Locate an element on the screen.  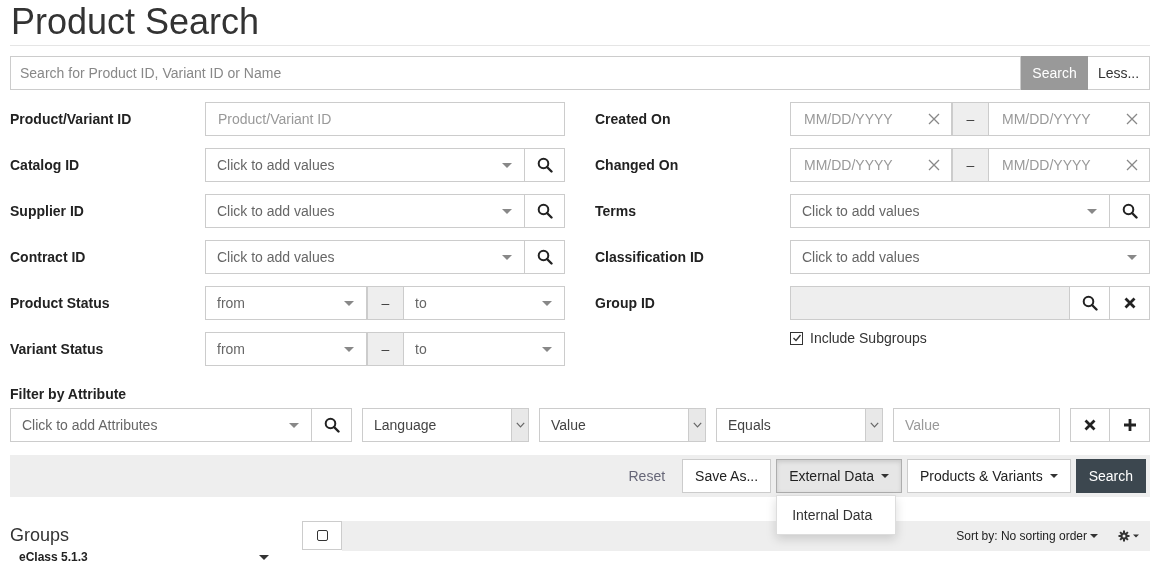
remove-button is located at coordinates (1090, 425).